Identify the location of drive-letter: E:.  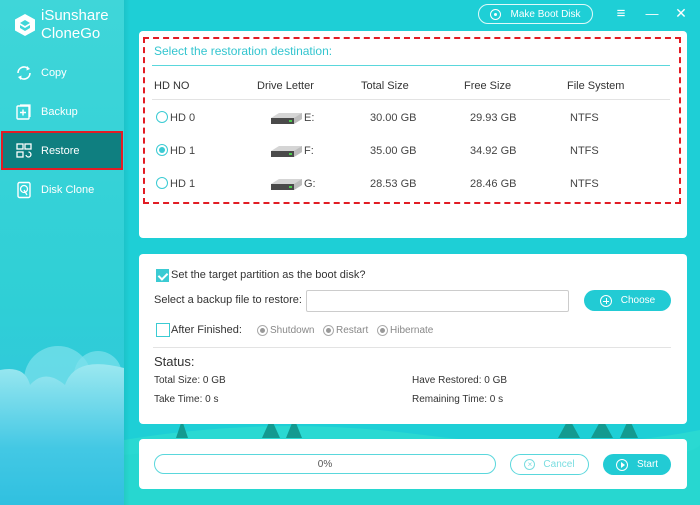
(309, 118).